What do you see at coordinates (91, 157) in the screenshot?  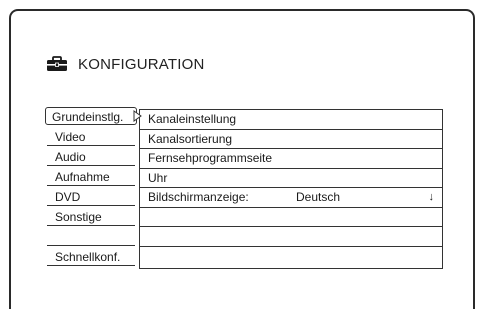 I see `menu-item-audio: Audio` at bounding box center [91, 157].